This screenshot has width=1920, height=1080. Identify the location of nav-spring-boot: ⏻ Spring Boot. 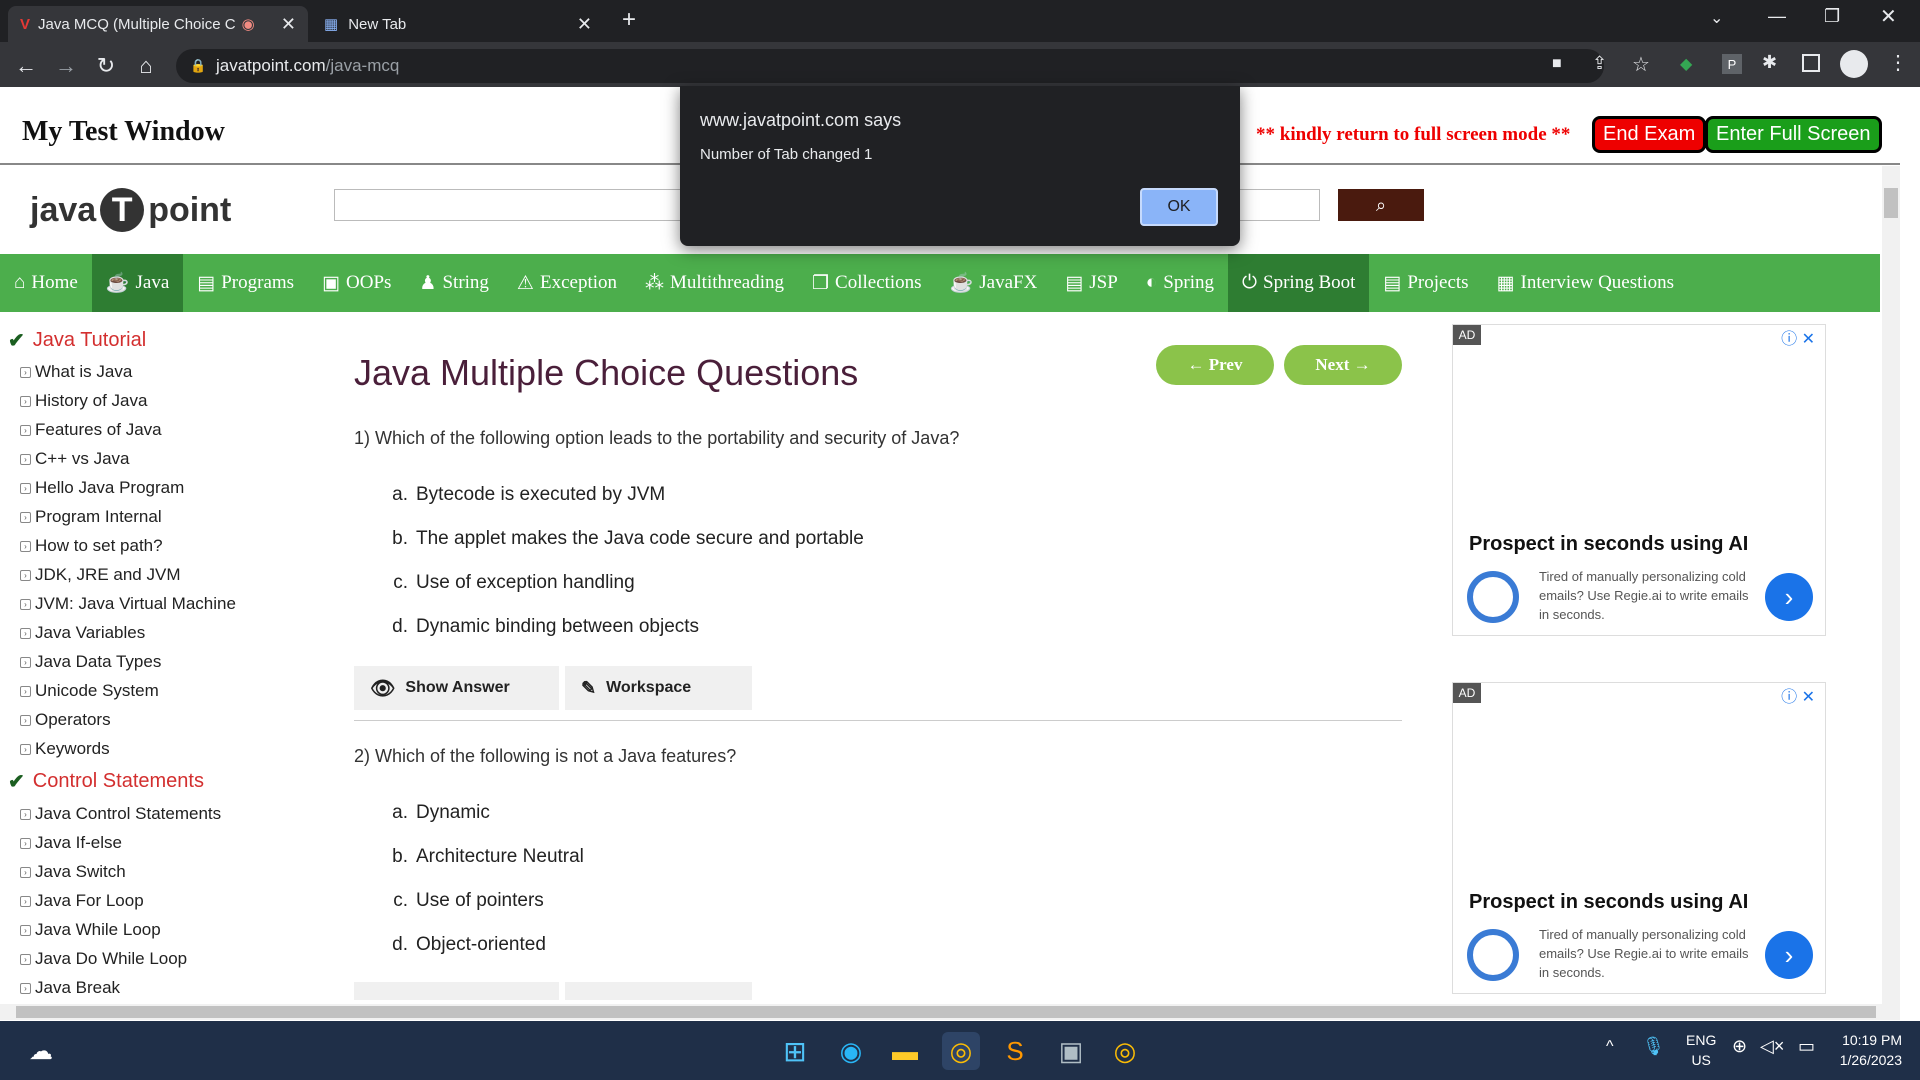
(1298, 283).